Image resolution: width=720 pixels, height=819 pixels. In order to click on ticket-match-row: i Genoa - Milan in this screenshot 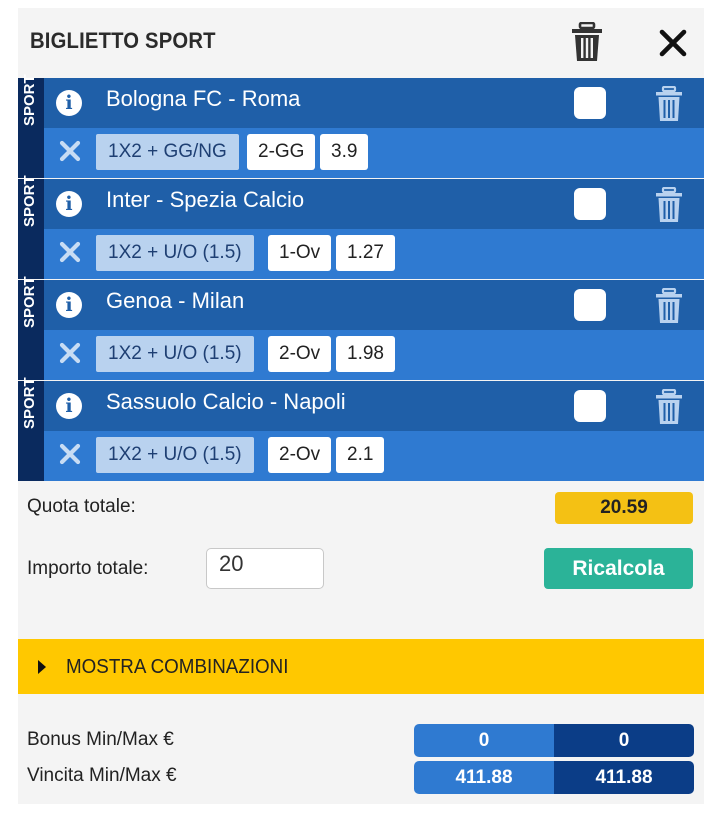, I will do `click(374, 305)`.